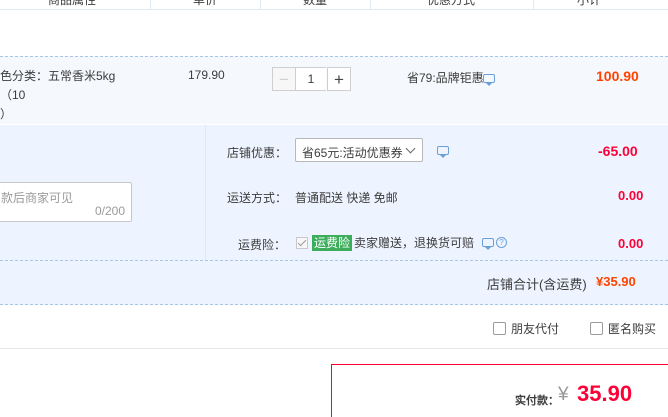 The image size is (668, 417). What do you see at coordinates (257, 153) in the screenshot?
I see `shop-discount-label: 店铺优惠：` at bounding box center [257, 153].